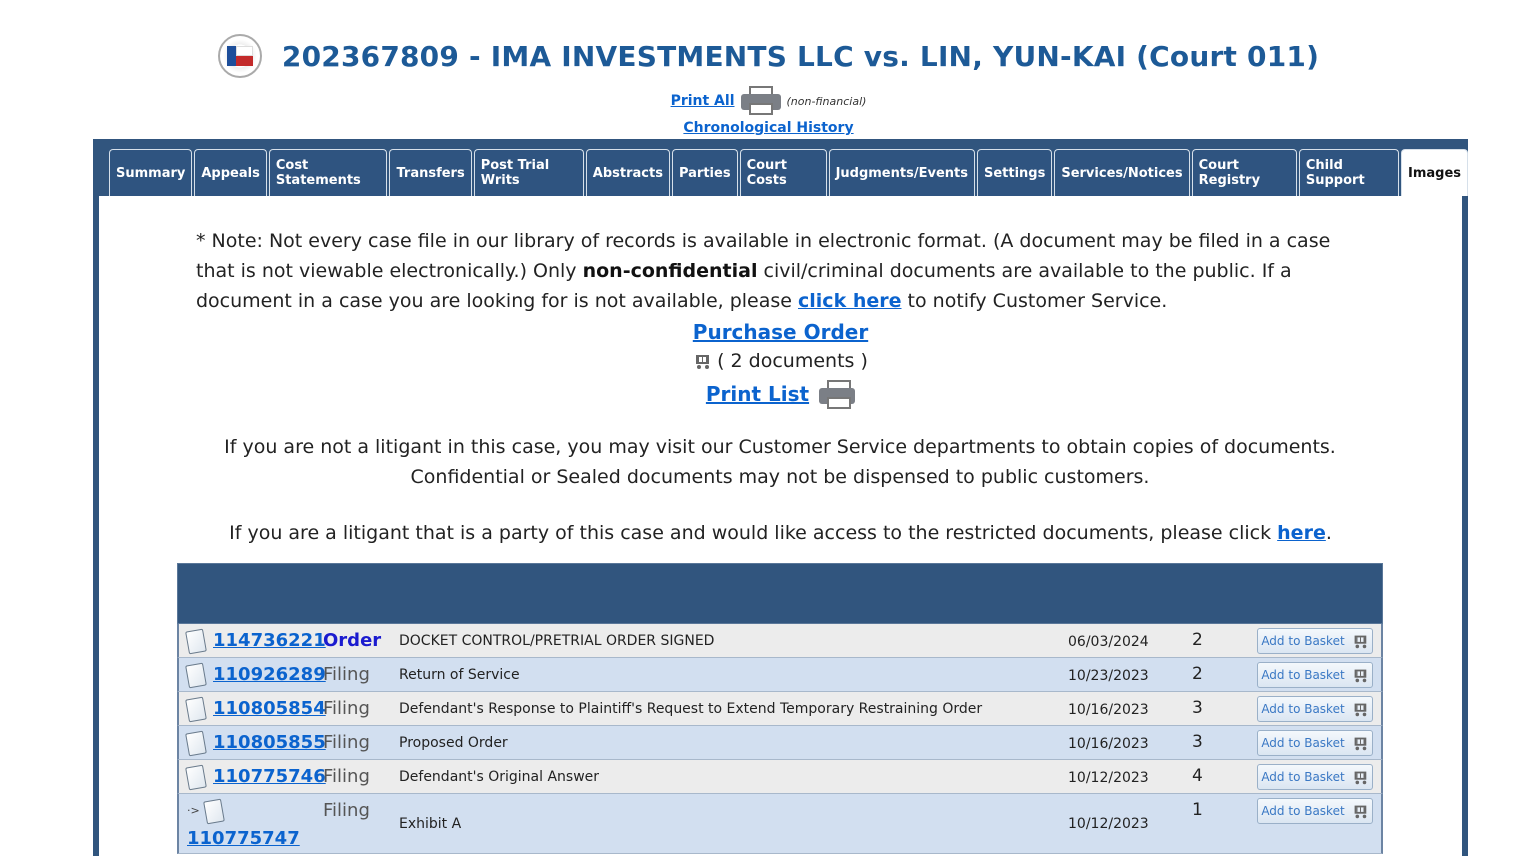 The height and width of the screenshot is (856, 1537). Describe the element at coordinates (269, 776) in the screenshot. I see `document-number-link: 110775746` at that location.